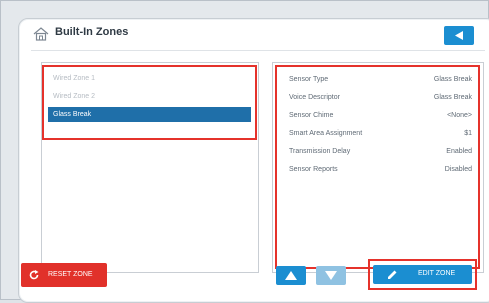 This screenshot has width=489, height=303. Describe the element at coordinates (309, 79) in the screenshot. I see `detail-label: Sensor Type` at that location.